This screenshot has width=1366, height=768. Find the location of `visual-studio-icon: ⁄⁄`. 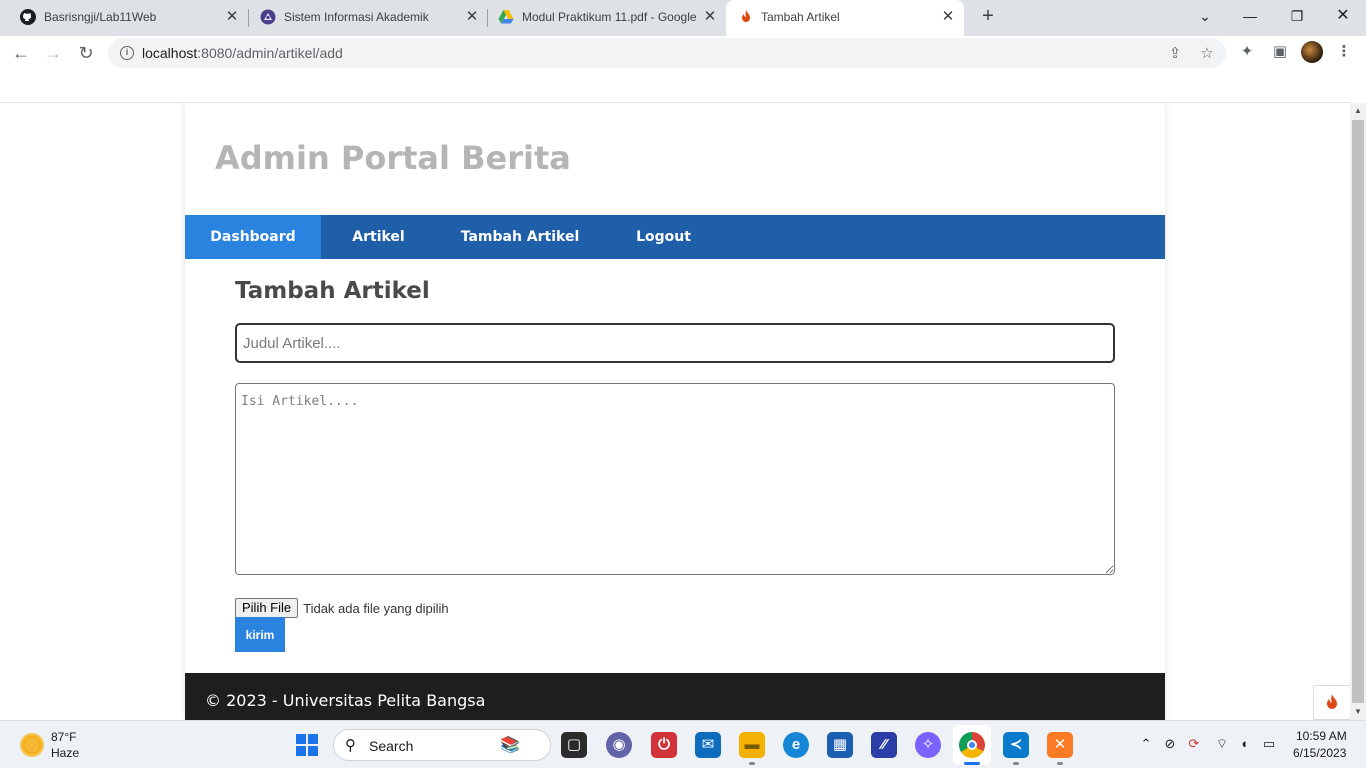

visual-studio-icon: ⁄⁄ is located at coordinates (884, 745).